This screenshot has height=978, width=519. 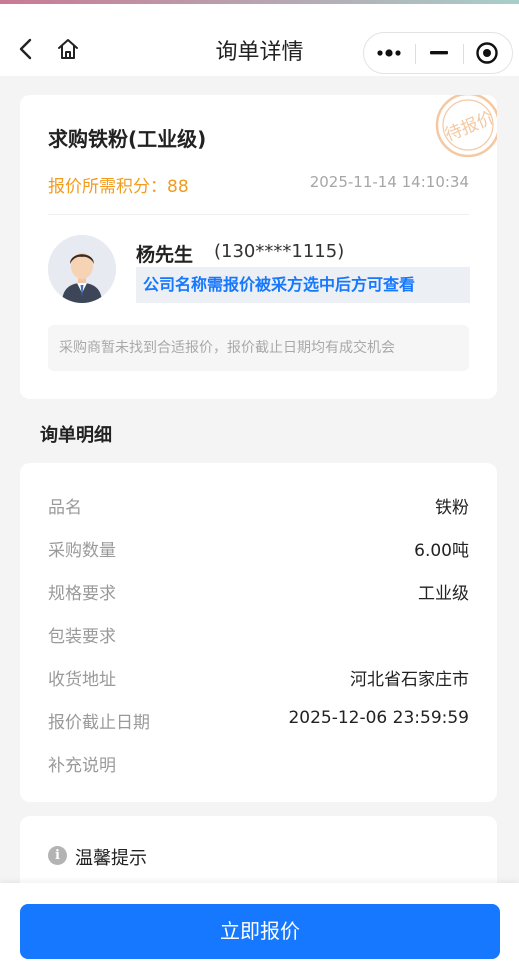 I want to click on company-hidden-hint: 公司名称需报价被采方选中后方可查看, so click(x=303, y=285).